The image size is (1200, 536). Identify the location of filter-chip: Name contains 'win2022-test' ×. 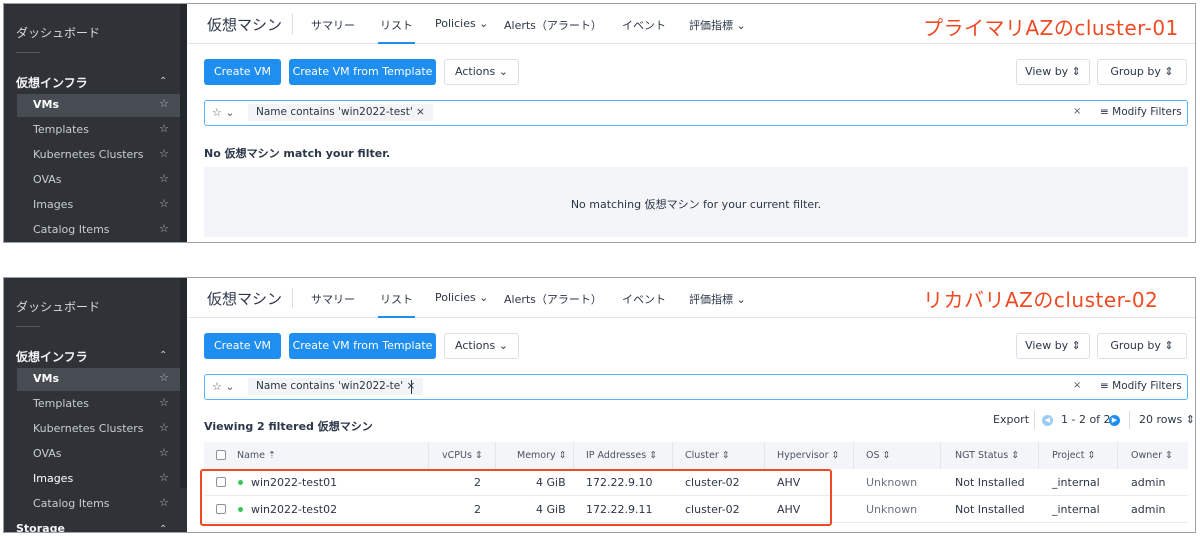
(340, 112).